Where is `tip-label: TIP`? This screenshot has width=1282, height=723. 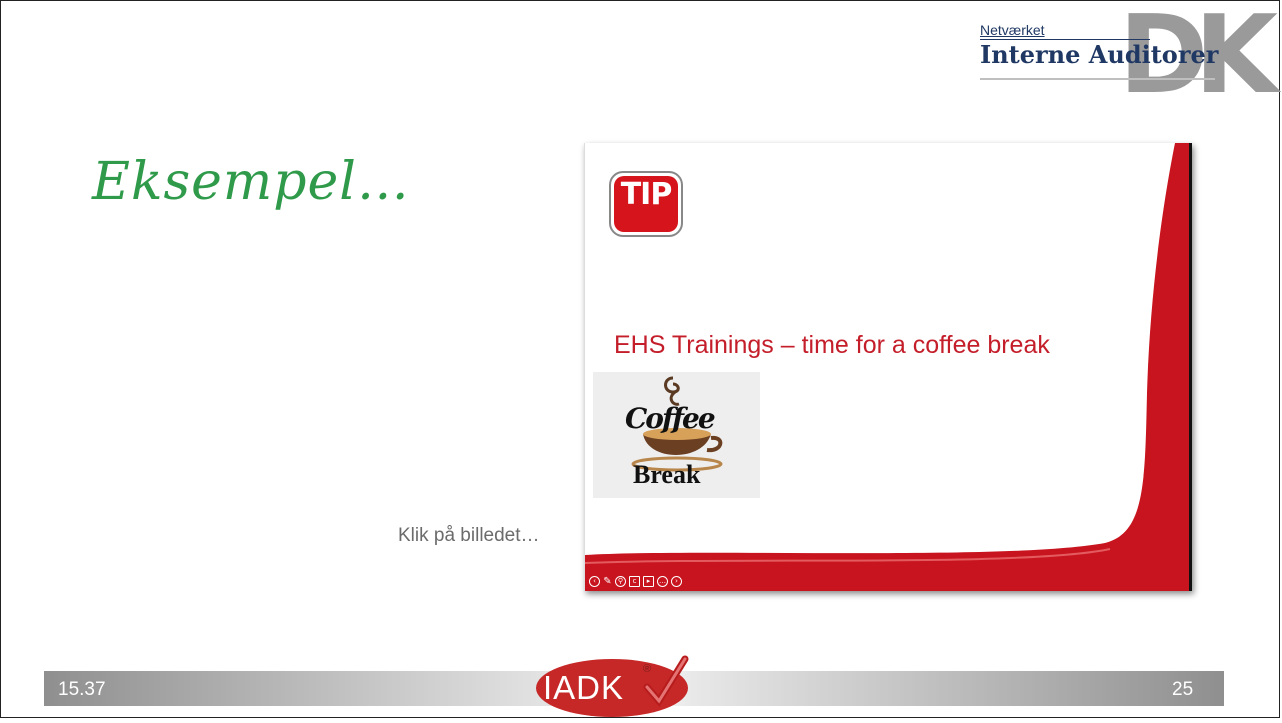
tip-label: TIP is located at coordinates (646, 194).